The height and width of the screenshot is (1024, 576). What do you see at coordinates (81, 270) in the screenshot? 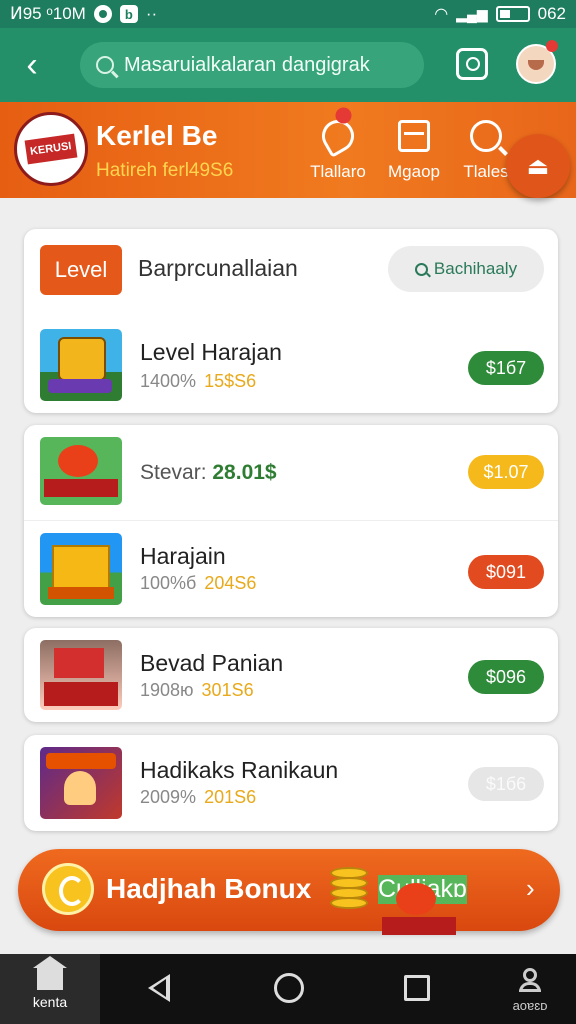
I see `level-button: Level` at bounding box center [81, 270].